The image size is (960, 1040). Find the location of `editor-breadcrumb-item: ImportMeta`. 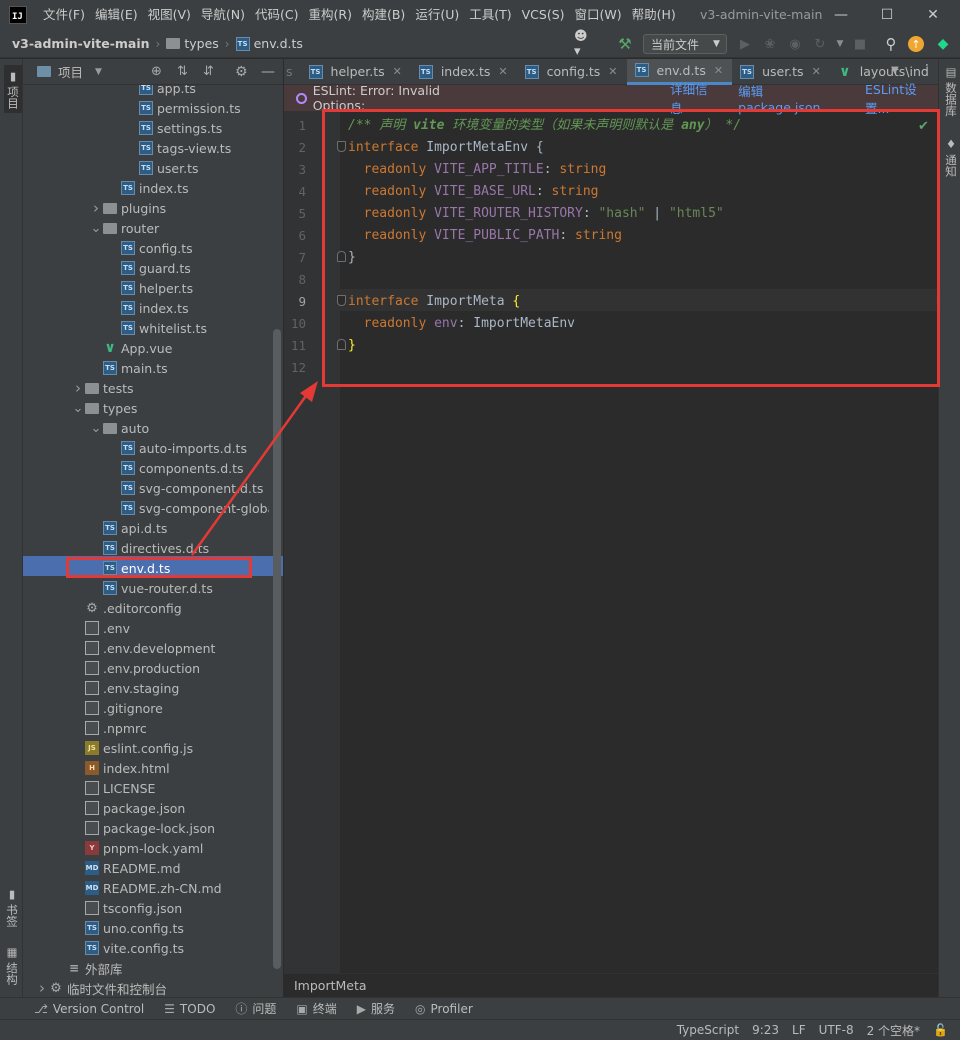

editor-breadcrumb-item: ImportMeta is located at coordinates (330, 985).